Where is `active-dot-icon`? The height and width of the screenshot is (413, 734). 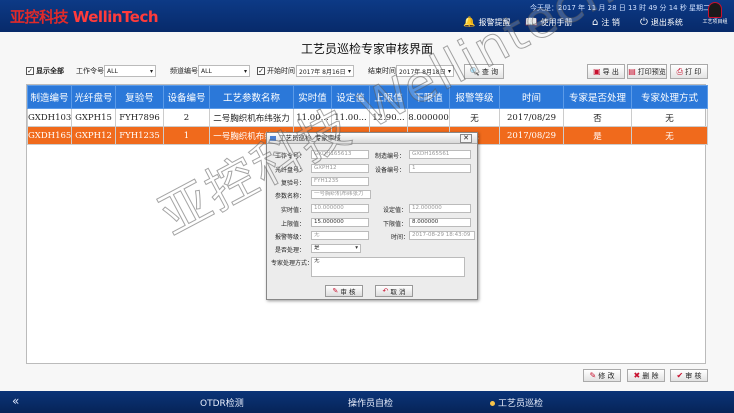
active-dot-icon is located at coordinates (492, 403).